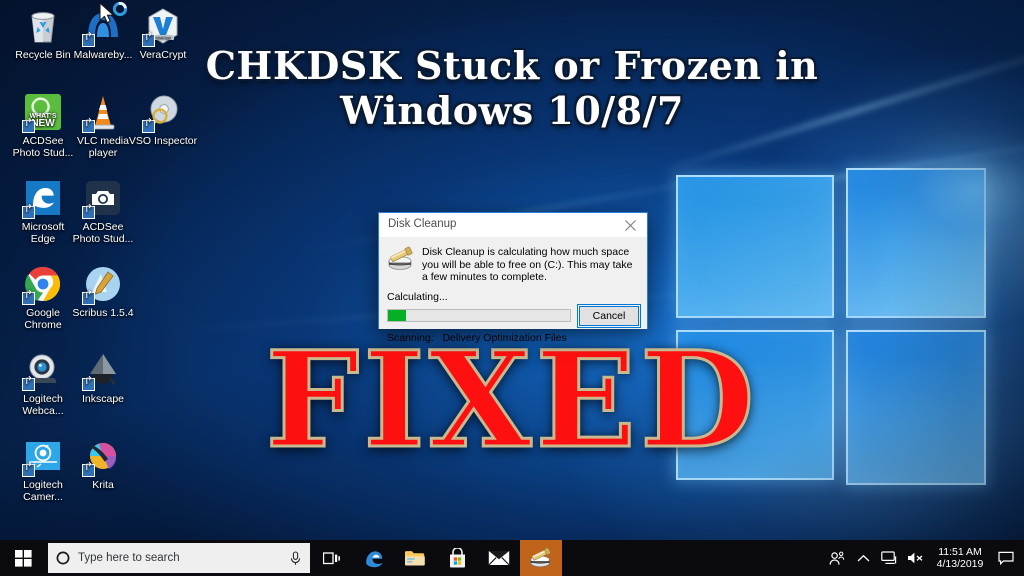 The image size is (1024, 576). I want to click on progress-bar-fill, so click(397, 315).